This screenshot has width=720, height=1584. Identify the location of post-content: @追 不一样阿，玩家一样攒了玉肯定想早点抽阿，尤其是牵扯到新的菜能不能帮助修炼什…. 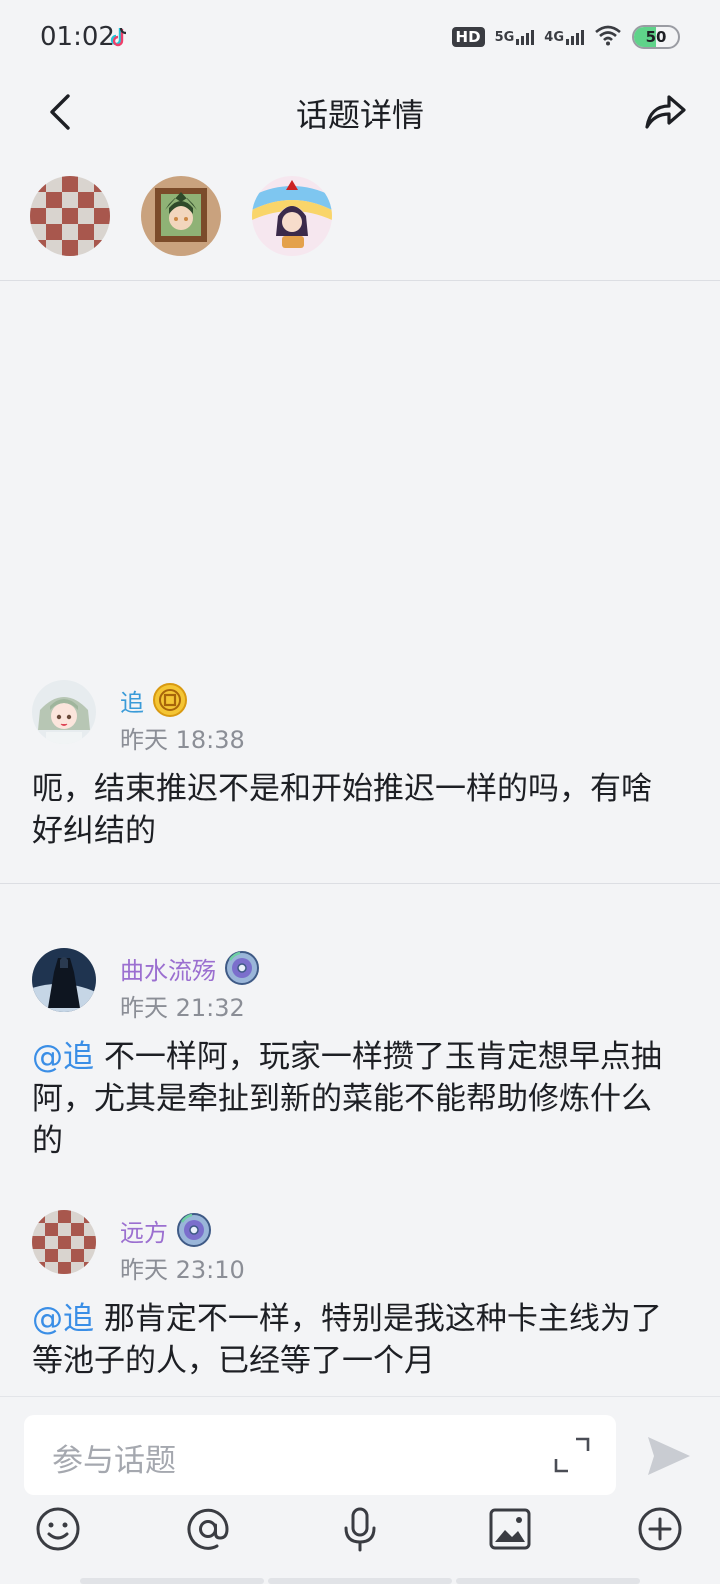
(352, 1099).